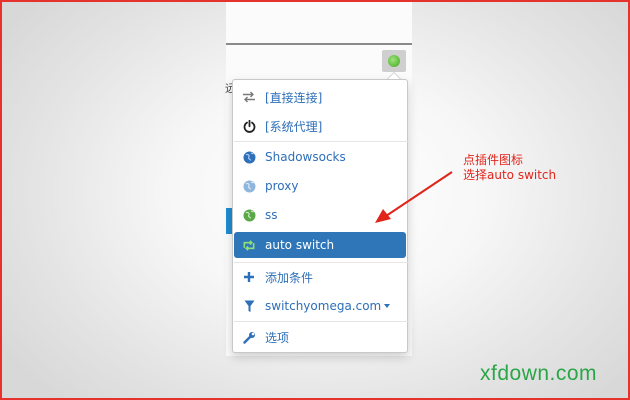 This screenshot has height=400, width=630. I want to click on site-watermark: xfdown.com, so click(539, 373).